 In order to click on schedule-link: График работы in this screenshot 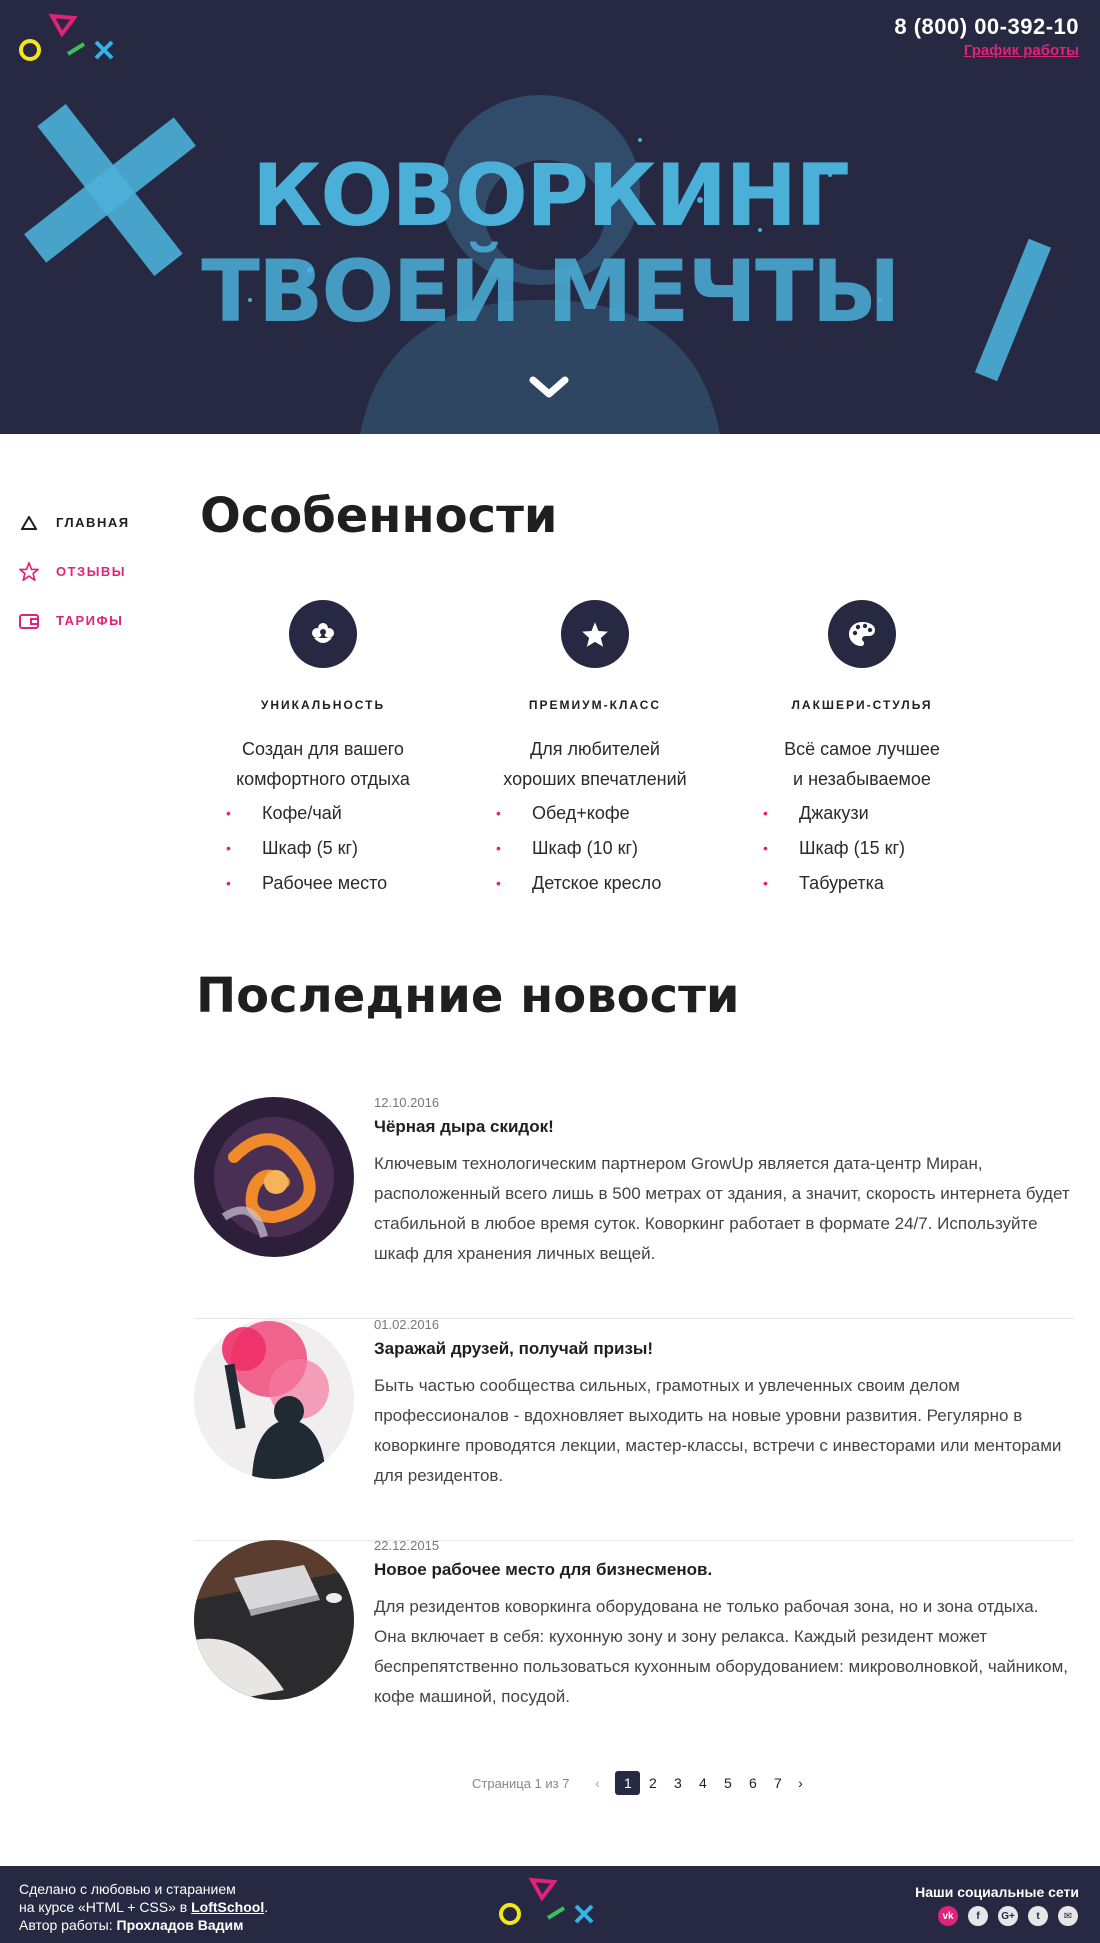, I will do `click(1021, 50)`.